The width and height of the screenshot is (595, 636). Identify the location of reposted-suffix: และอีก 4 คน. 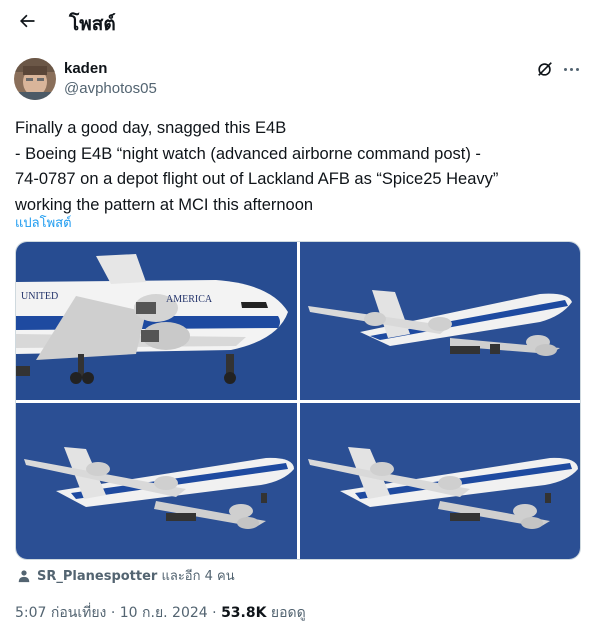
(196, 576).